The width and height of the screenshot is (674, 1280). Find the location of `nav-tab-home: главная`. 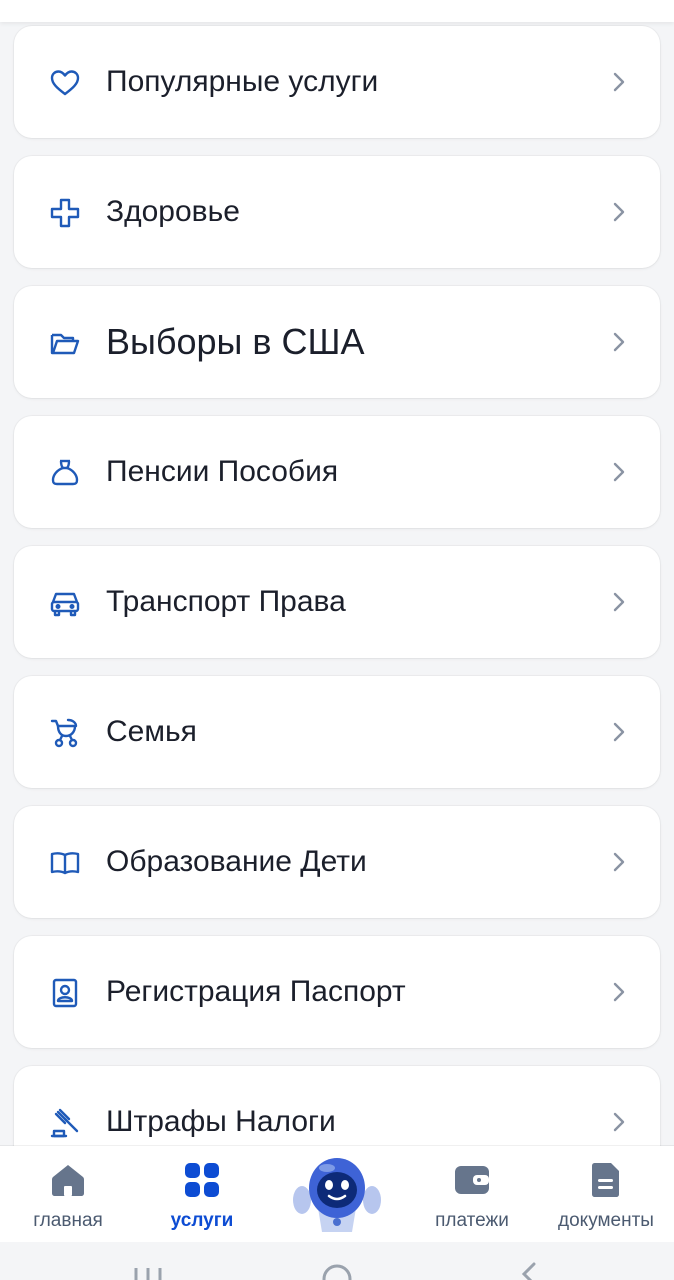

nav-tab-home: главная is located at coordinates (68, 1194).